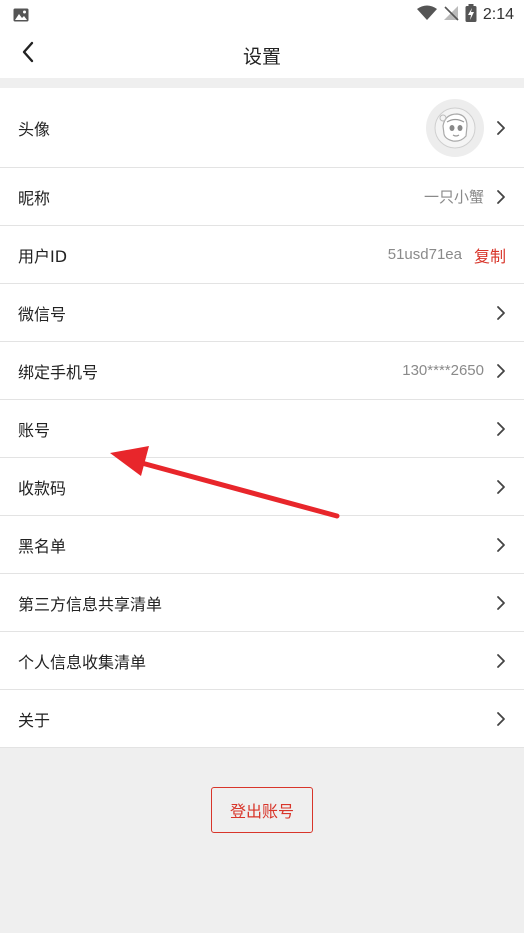 This screenshot has height=933, width=524. I want to click on status-bar: 2:14, so click(262, 15).